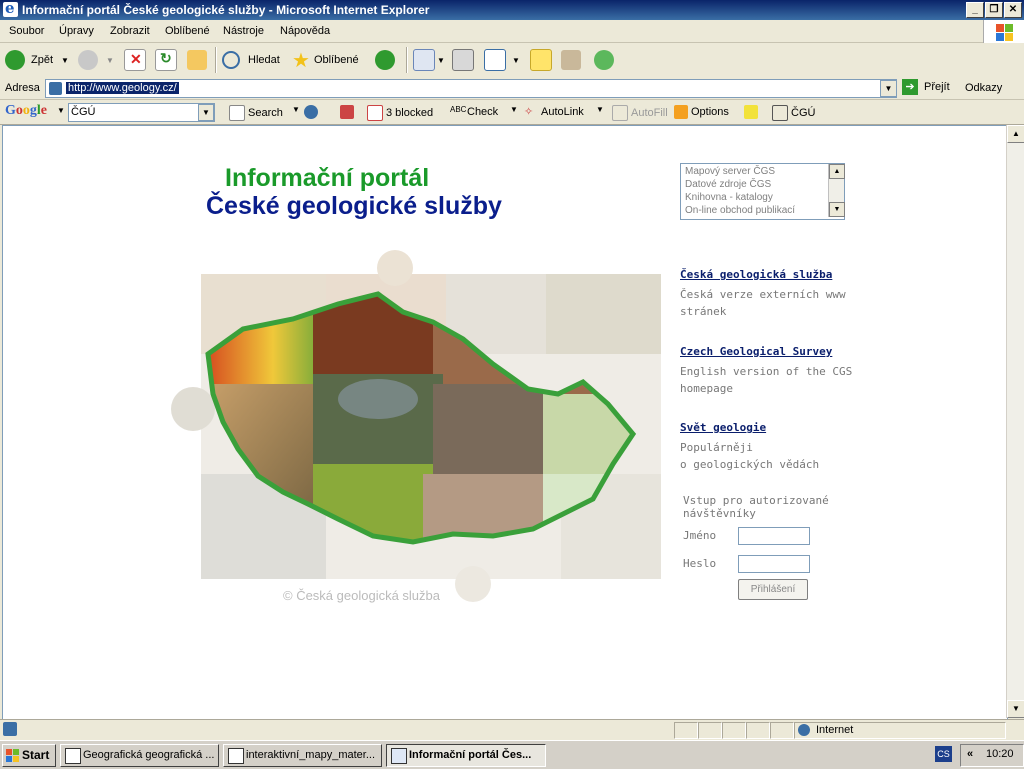 The width and height of the screenshot is (1024, 769). What do you see at coordinates (130, 31) in the screenshot?
I see `menu-zobrazit: Zobrazit` at bounding box center [130, 31].